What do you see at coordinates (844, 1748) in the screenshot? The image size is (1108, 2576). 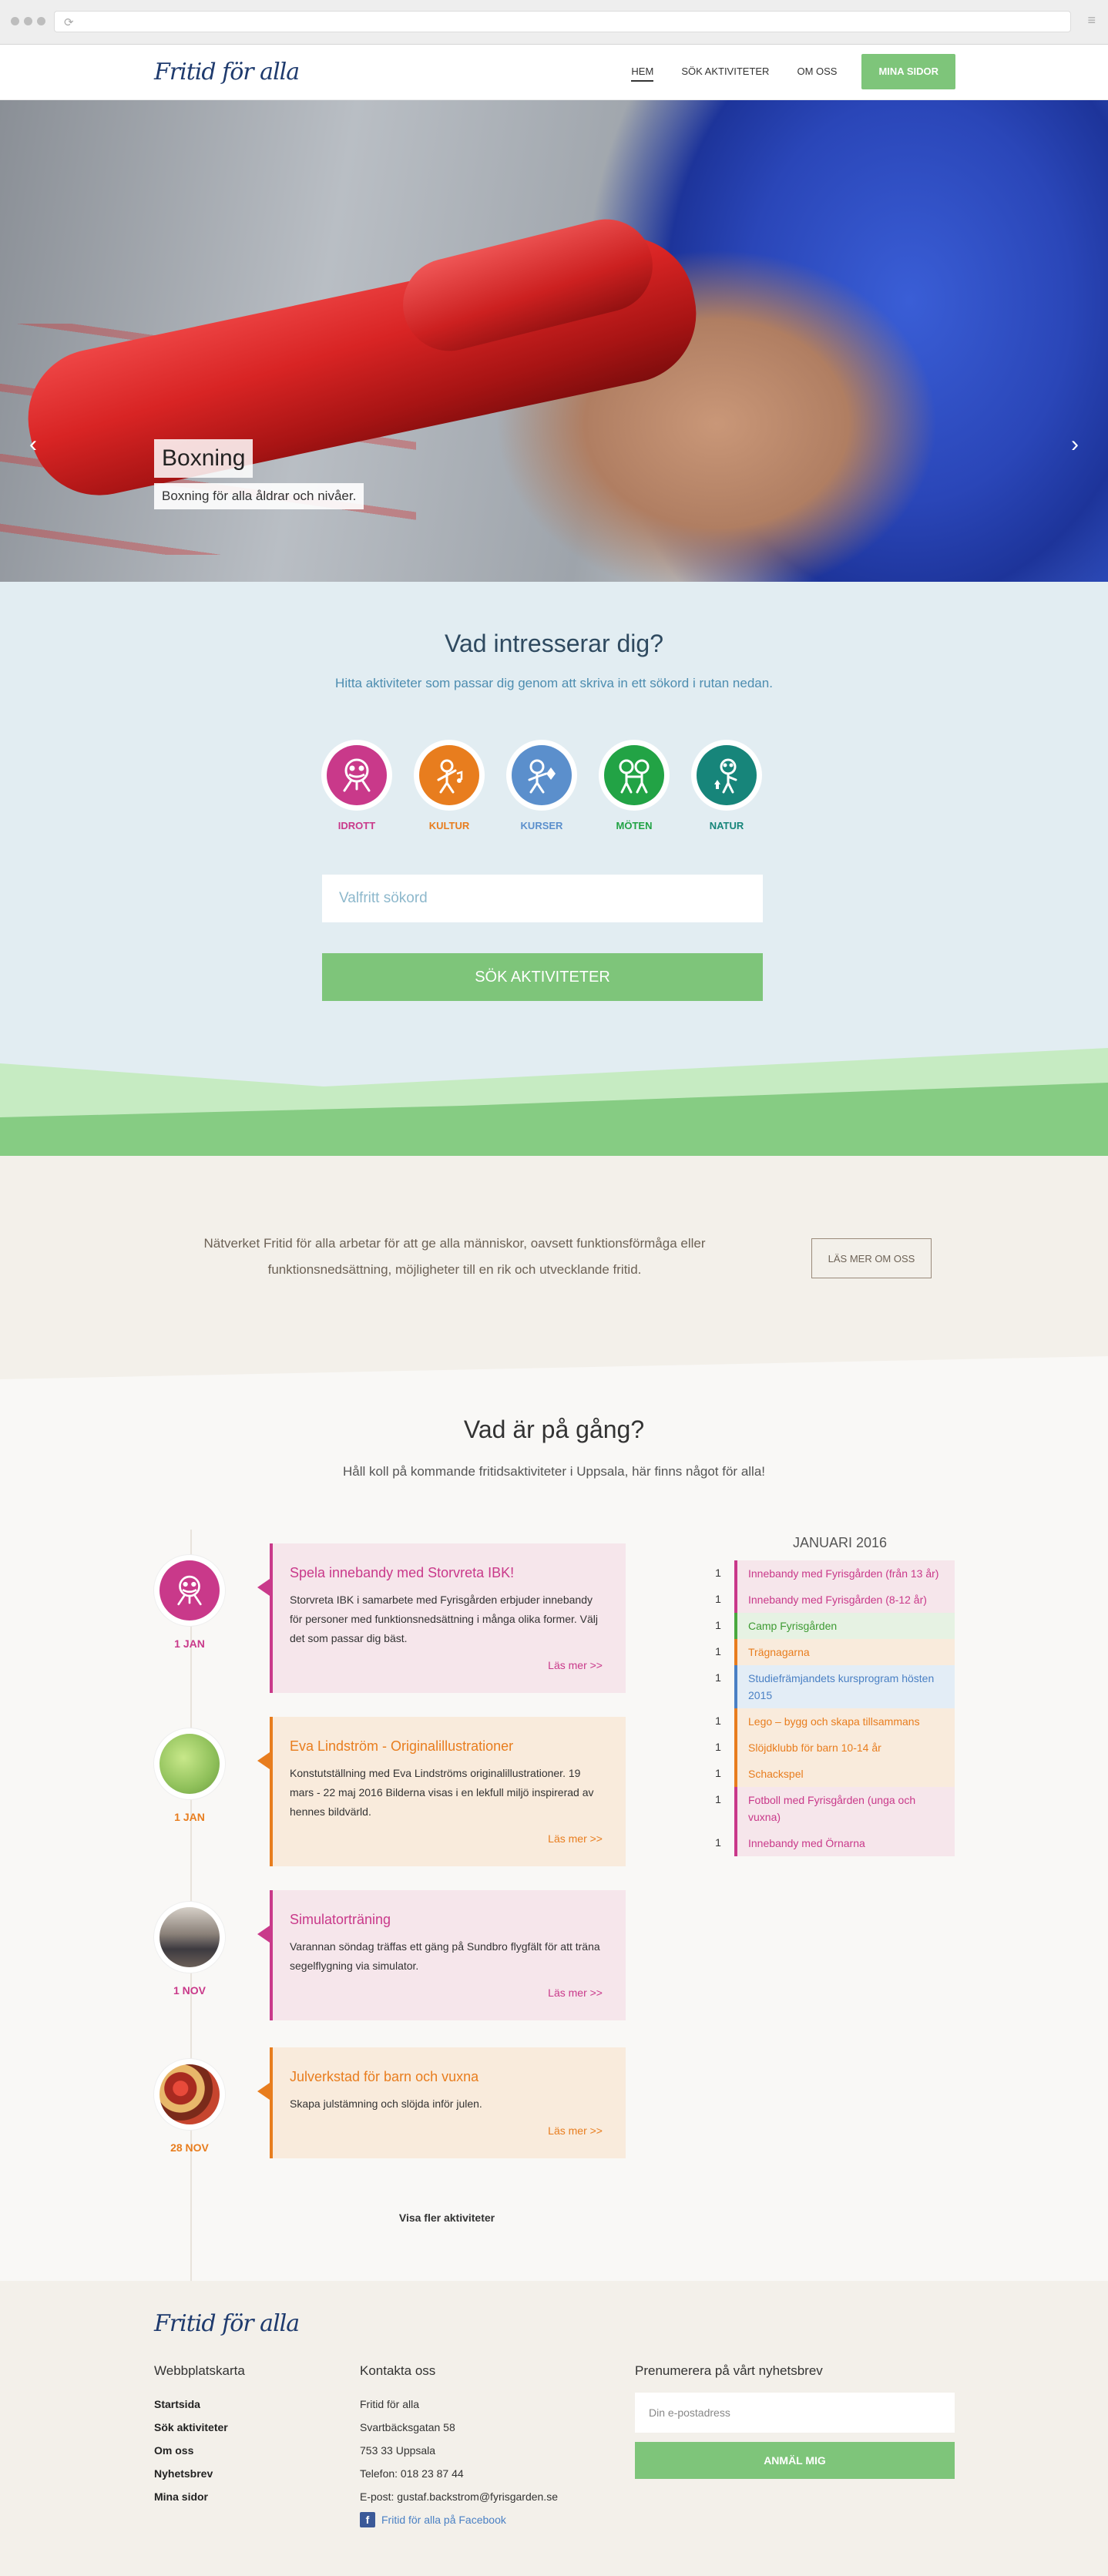 I see `calendar-event-link: Slöjdklubb för barn 10-14 år` at bounding box center [844, 1748].